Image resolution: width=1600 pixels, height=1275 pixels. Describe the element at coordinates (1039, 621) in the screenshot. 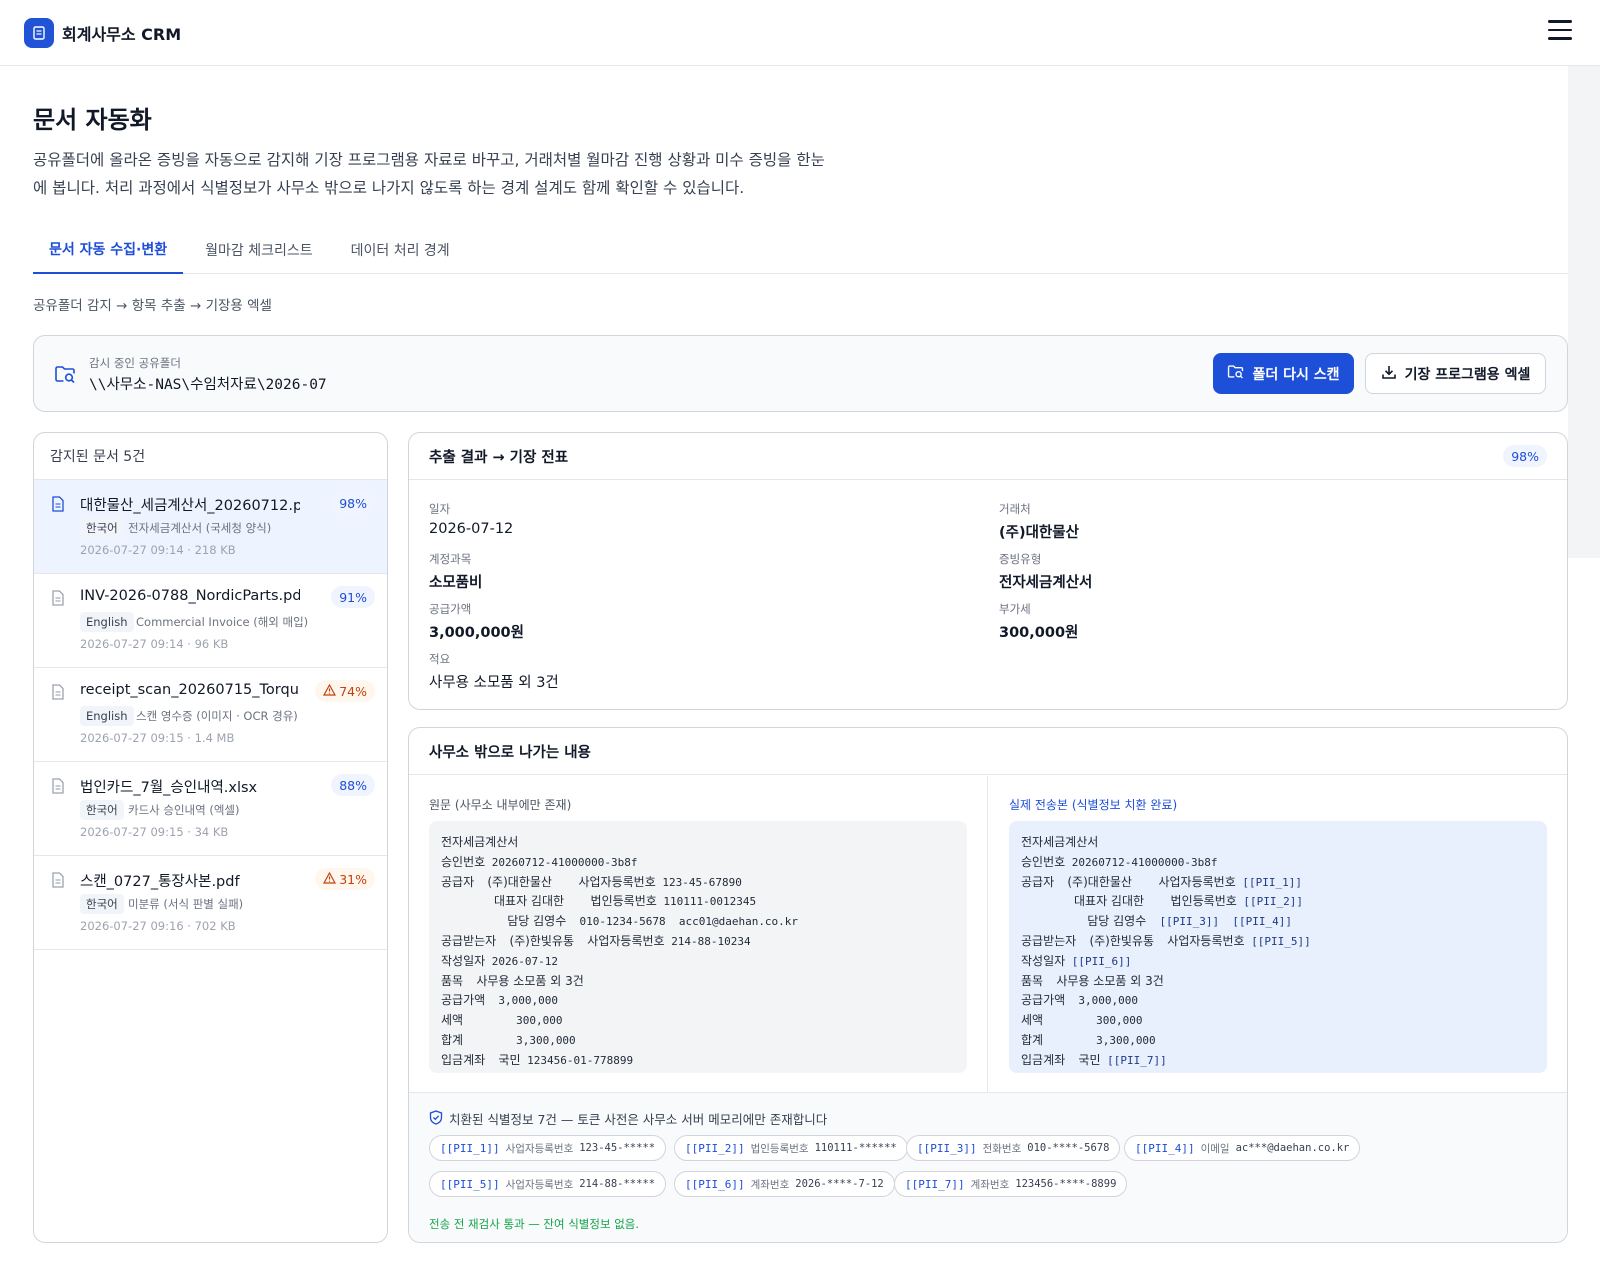

I see `field-vat: 부가세 300,000원` at that location.